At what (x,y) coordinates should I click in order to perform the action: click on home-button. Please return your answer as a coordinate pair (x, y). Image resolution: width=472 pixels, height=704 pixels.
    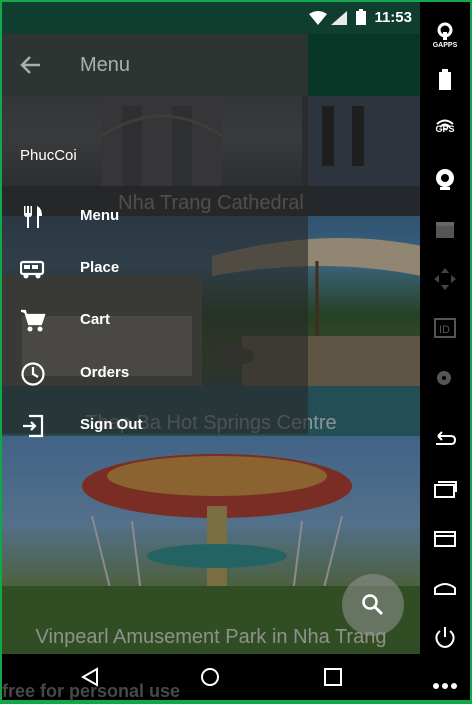
    Looking at the image, I should click on (445, 592).